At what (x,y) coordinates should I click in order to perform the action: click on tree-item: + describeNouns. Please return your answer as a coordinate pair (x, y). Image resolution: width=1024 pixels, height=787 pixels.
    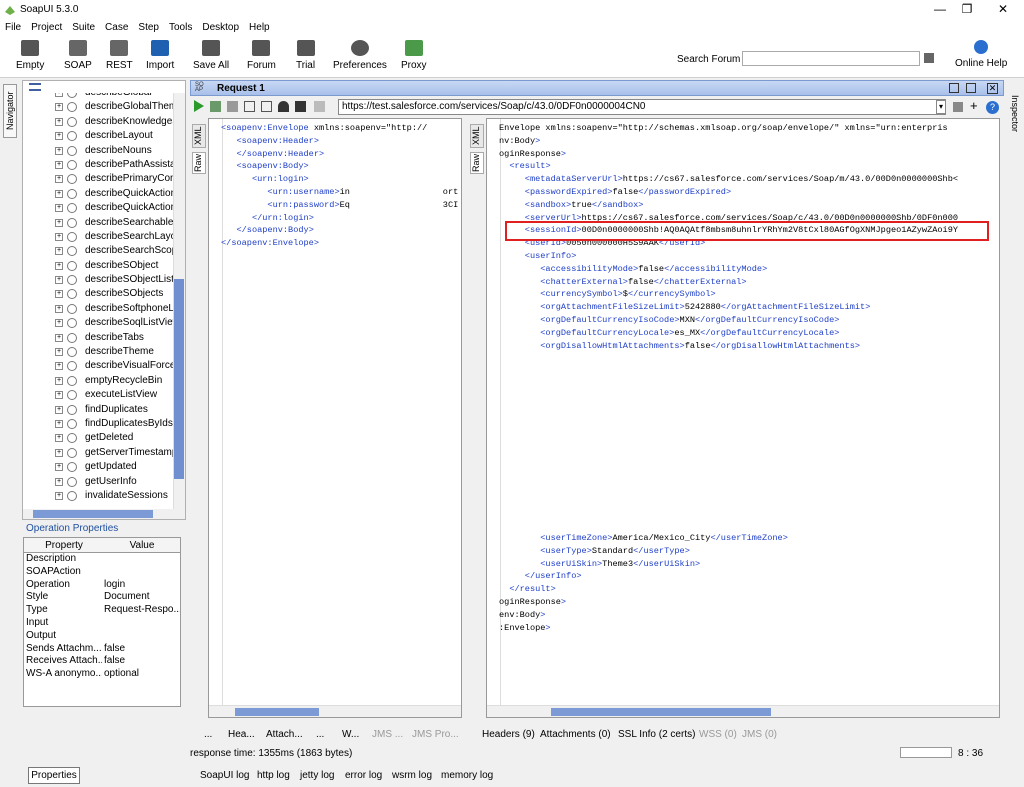
    Looking at the image, I should click on (98, 151).